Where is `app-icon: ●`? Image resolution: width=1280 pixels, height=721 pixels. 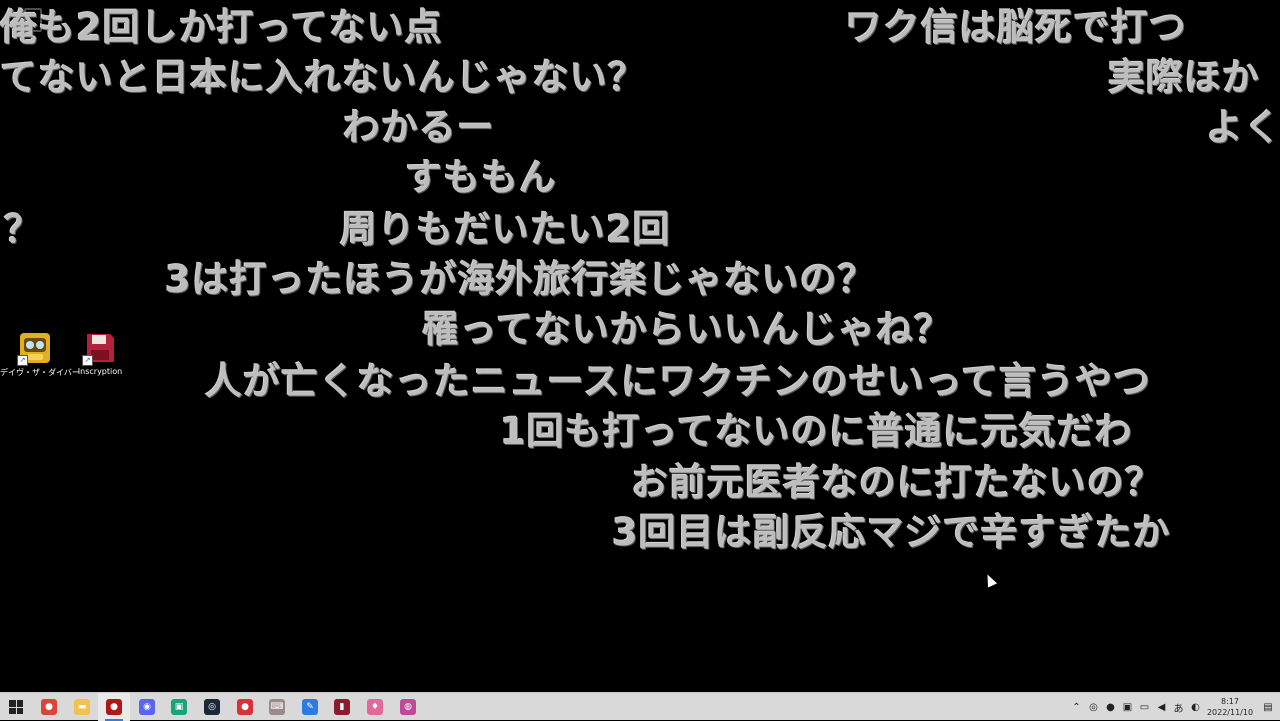 app-icon: ● is located at coordinates (114, 707).